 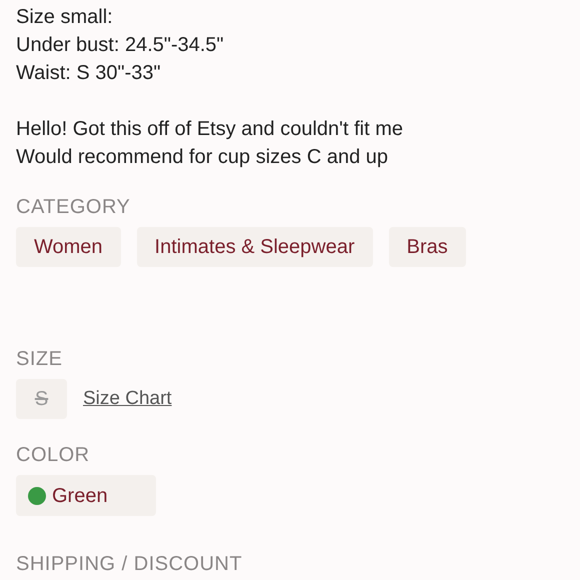 I want to click on description-text: Hello! Got this off of Etsy and couldn't fit me, so click(x=209, y=129).